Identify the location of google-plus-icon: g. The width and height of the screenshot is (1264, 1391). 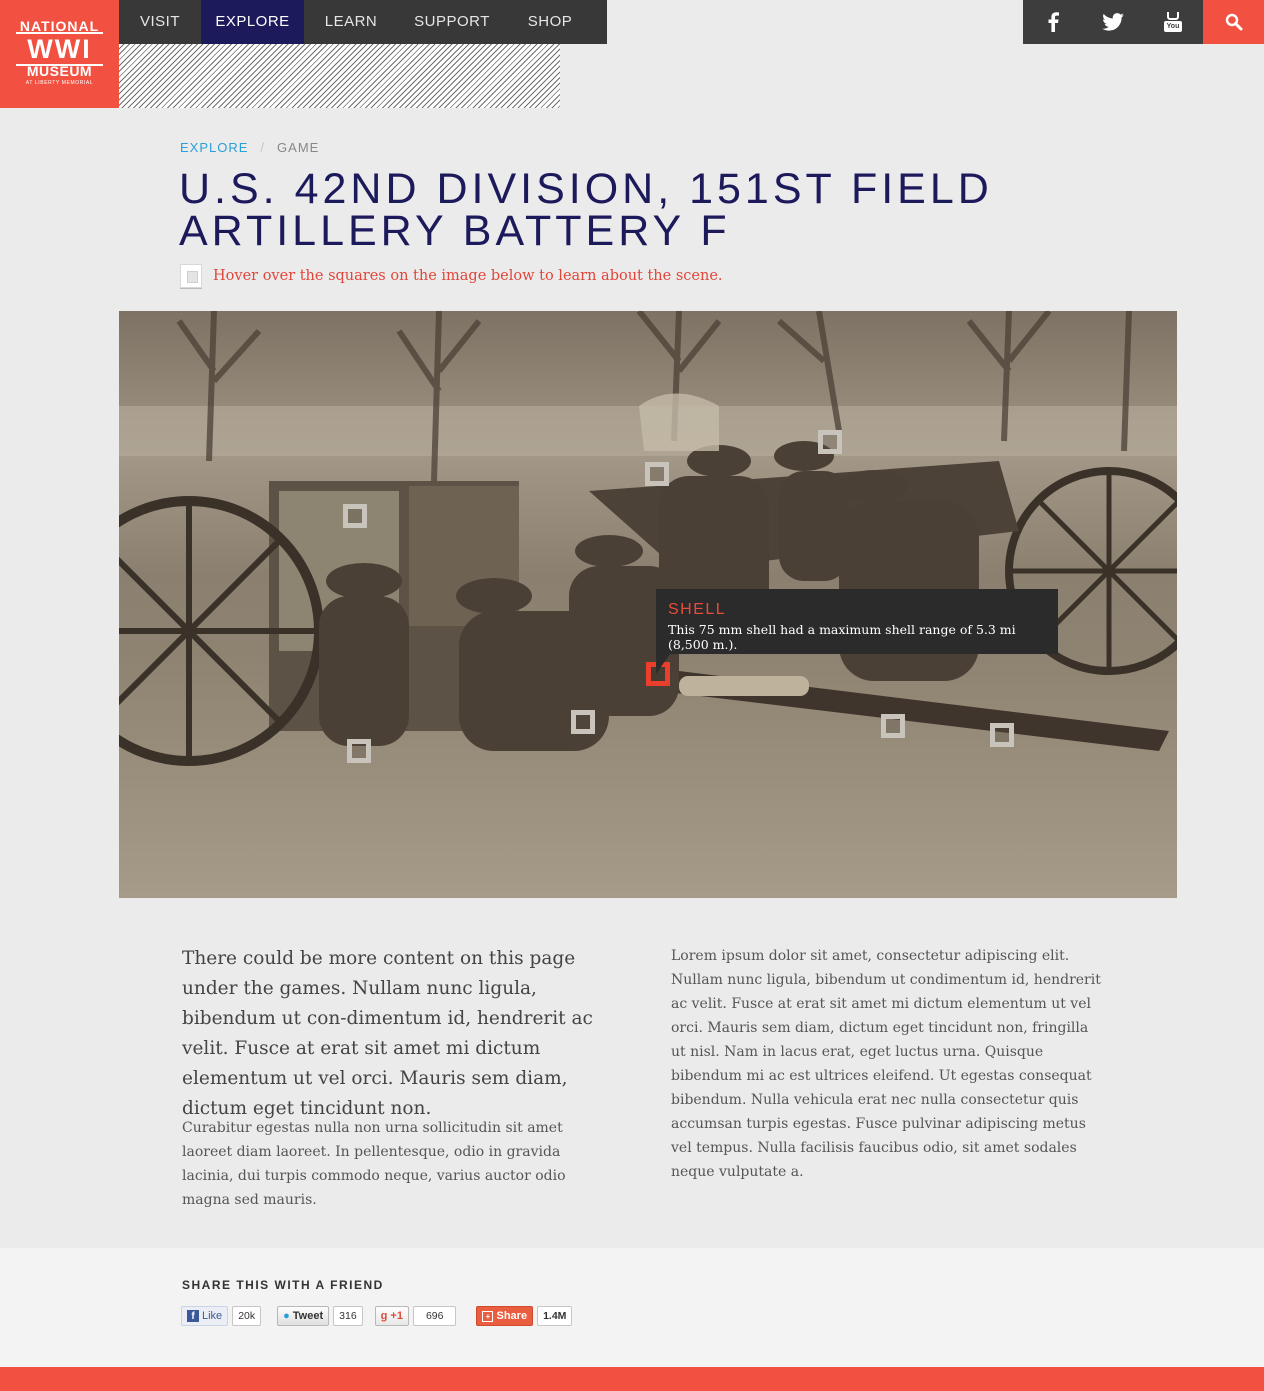
(384, 1316).